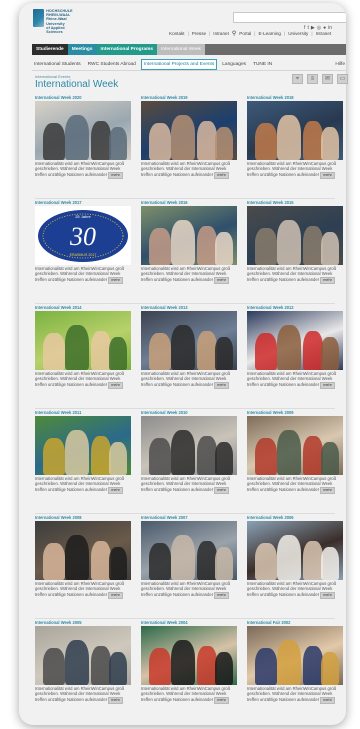  Describe the element at coordinates (50, 49) in the screenshot. I see `nav-item-studierende: Studierende` at that location.